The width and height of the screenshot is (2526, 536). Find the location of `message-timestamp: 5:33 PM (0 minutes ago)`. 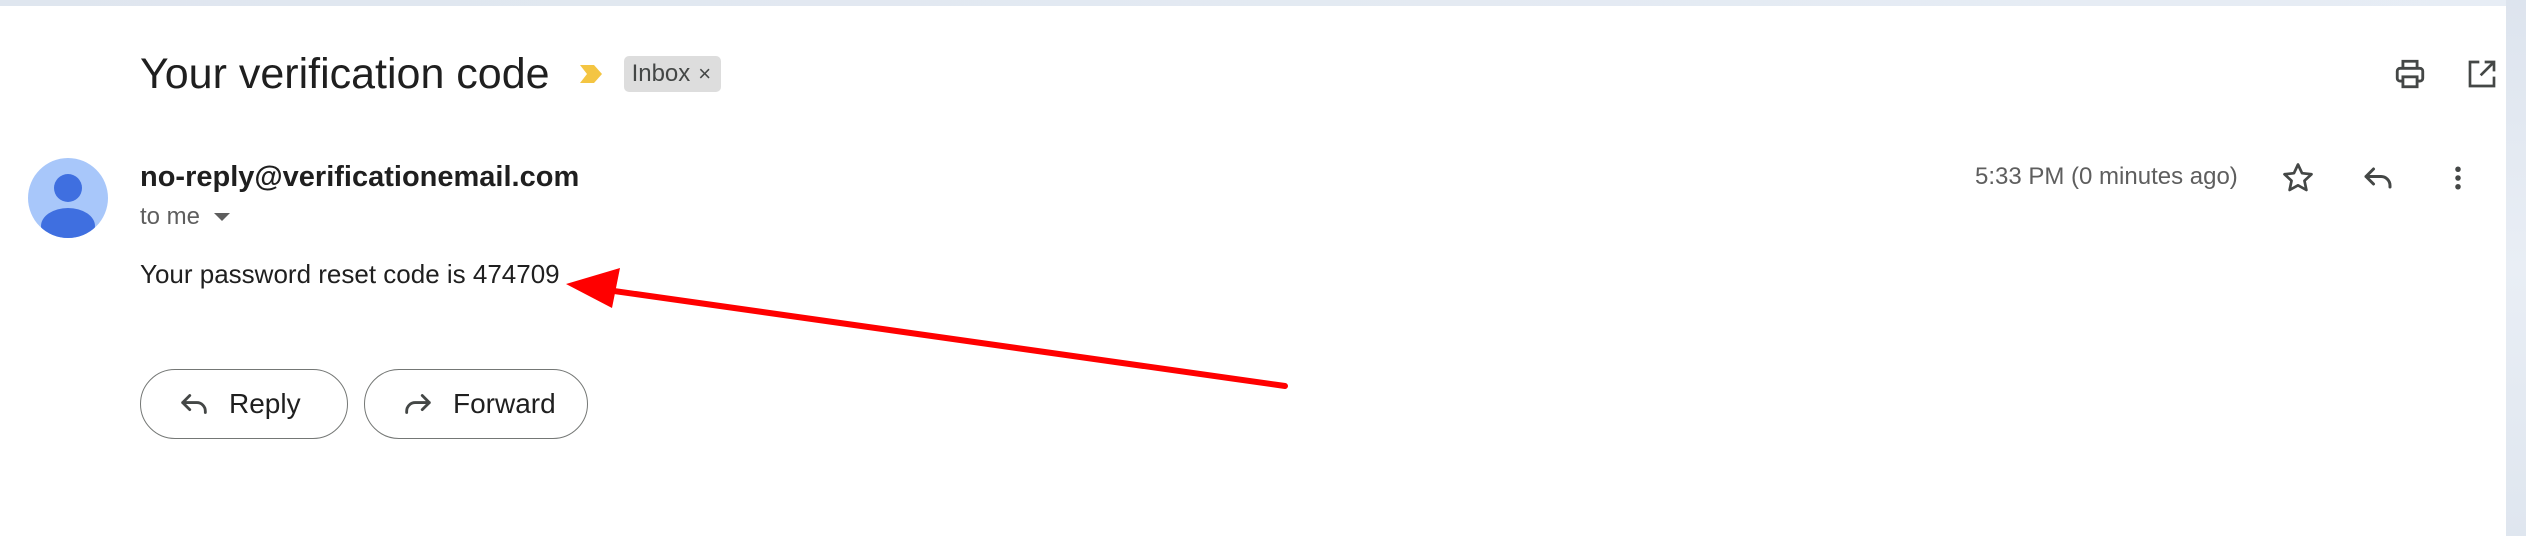

message-timestamp: 5:33 PM (0 minutes ago) is located at coordinates (2106, 176).